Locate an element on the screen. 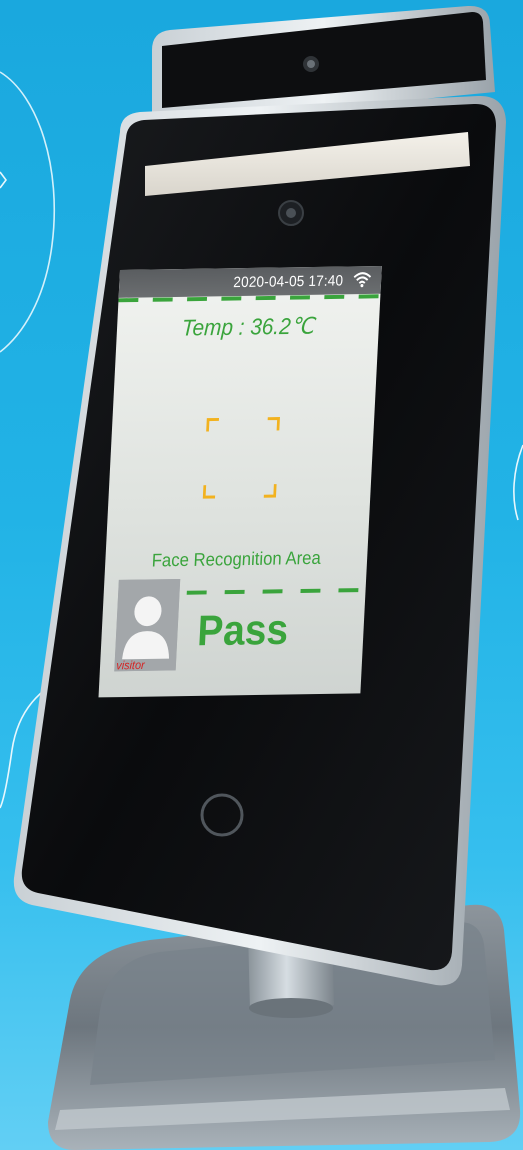  wifi-icon is located at coordinates (362, 280).